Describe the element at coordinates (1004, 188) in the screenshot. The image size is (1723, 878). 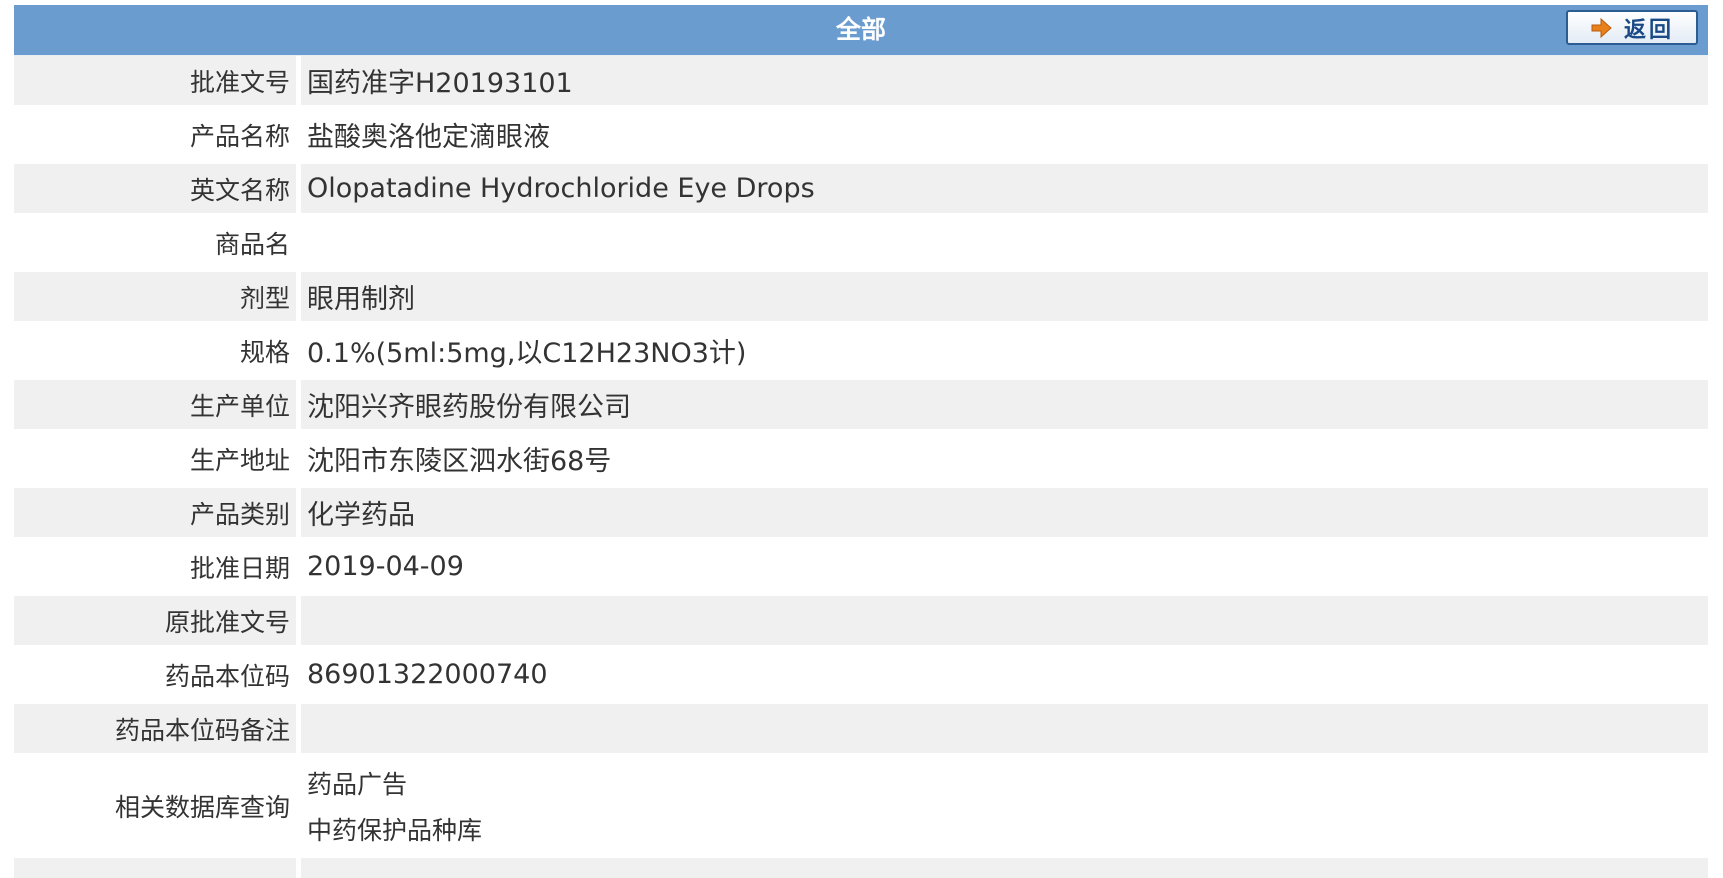
I see `field-value: Olopatadine Hydrochloride Eye Drops` at that location.